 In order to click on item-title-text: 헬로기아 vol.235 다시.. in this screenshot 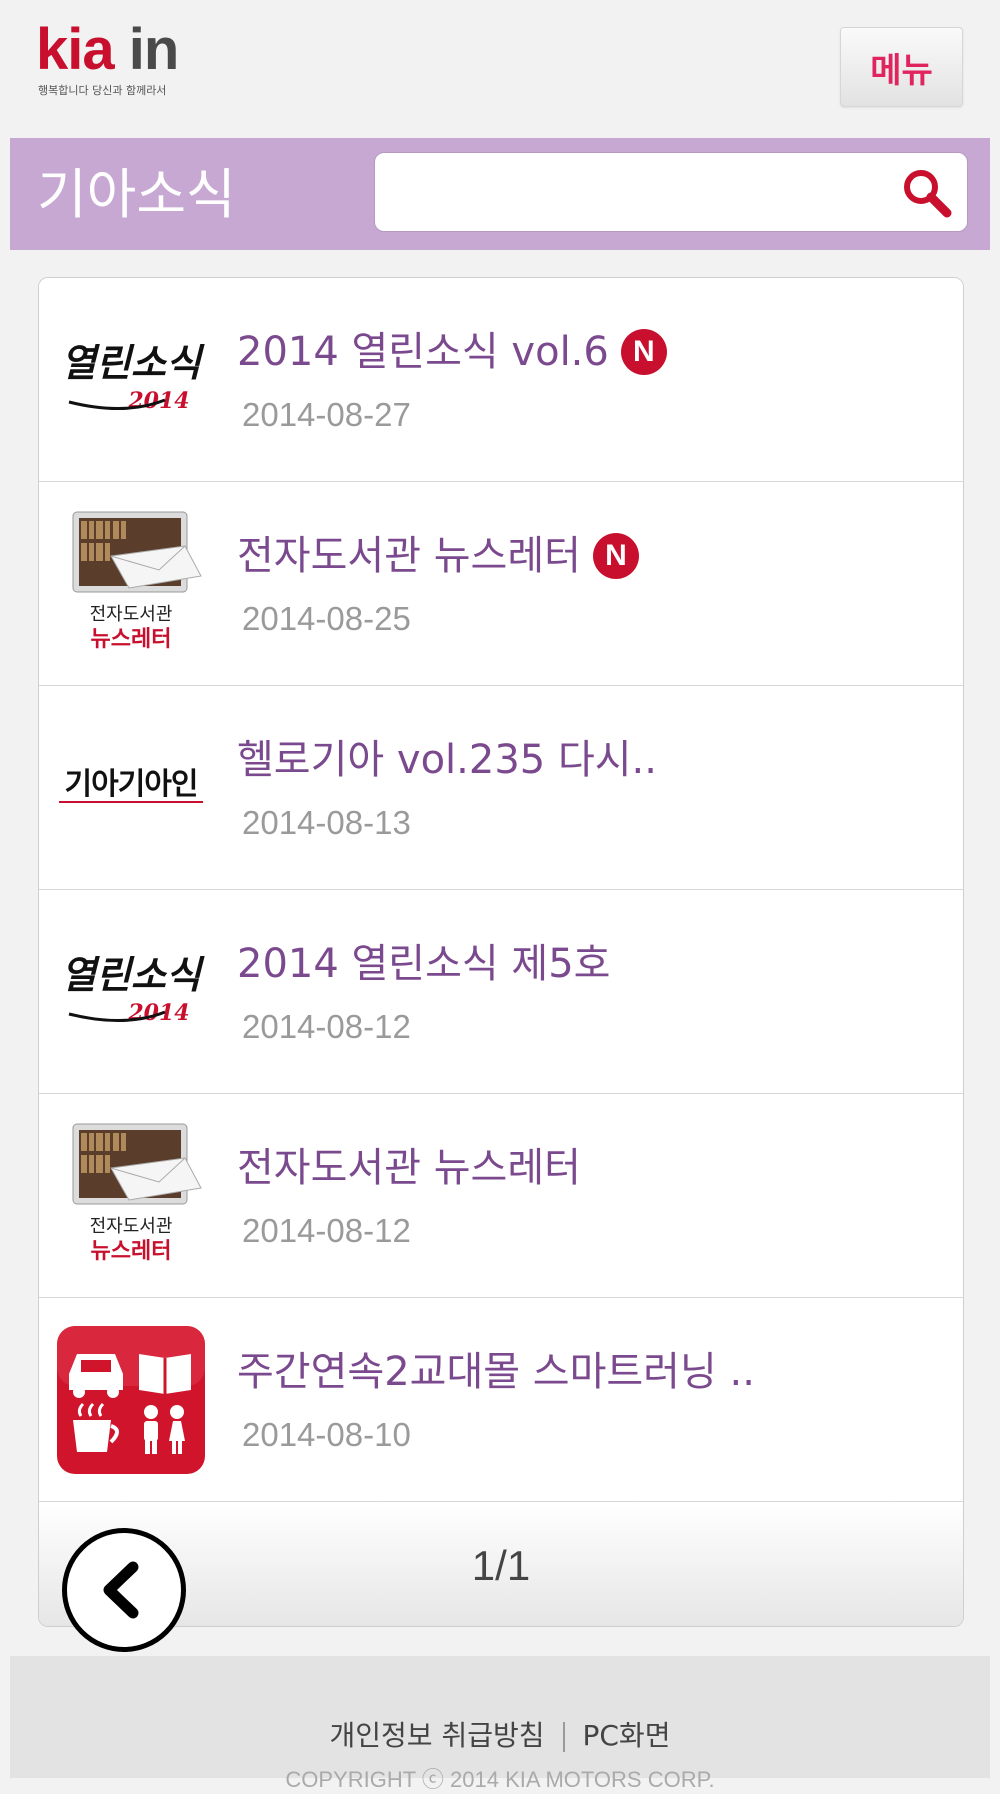, I will do `click(447, 760)`.